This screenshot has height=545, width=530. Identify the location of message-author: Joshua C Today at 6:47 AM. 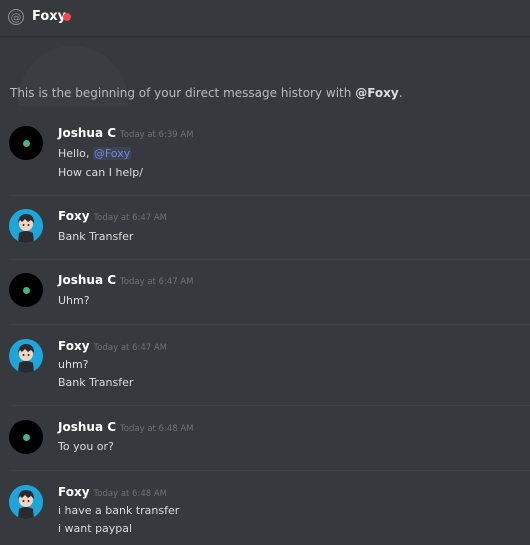
(126, 280).